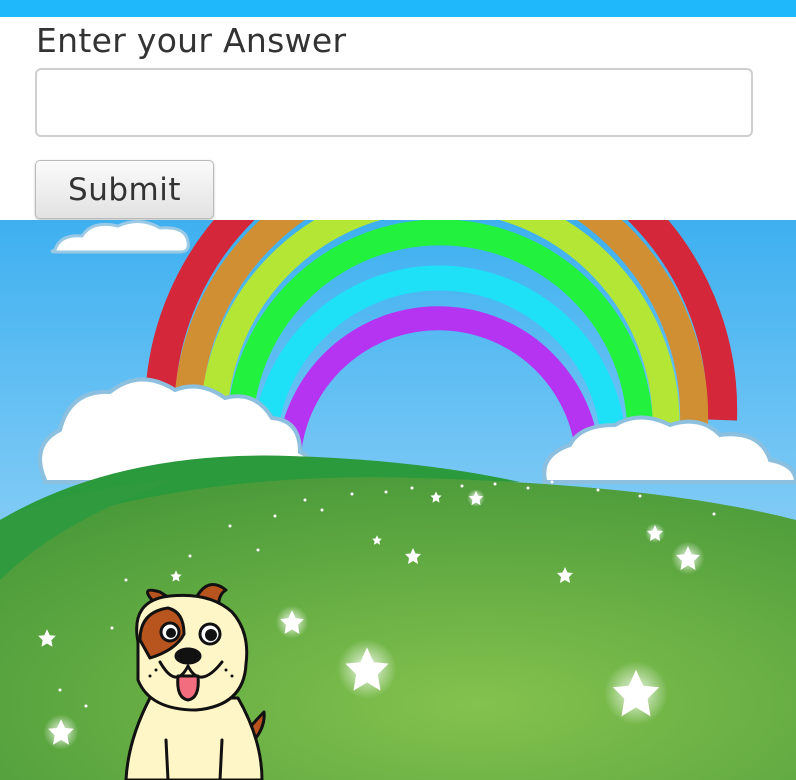  What do you see at coordinates (398, 8) in the screenshot?
I see `top-bar` at bounding box center [398, 8].